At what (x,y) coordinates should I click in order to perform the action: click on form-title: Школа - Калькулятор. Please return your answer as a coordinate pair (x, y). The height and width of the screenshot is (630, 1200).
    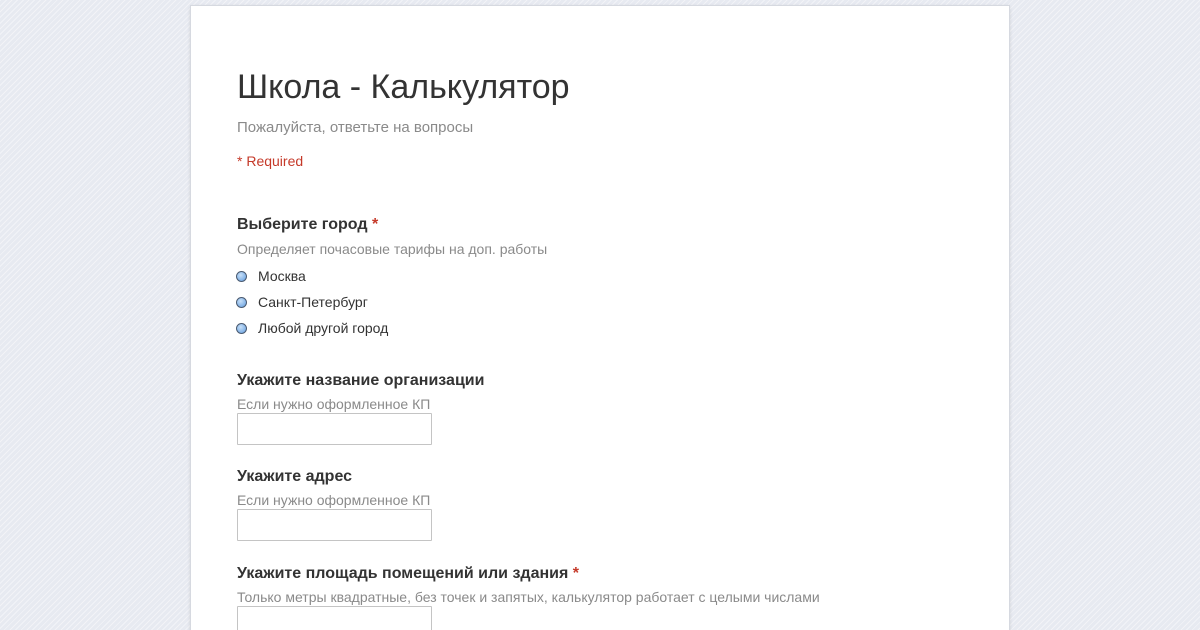
    Looking at the image, I should click on (403, 87).